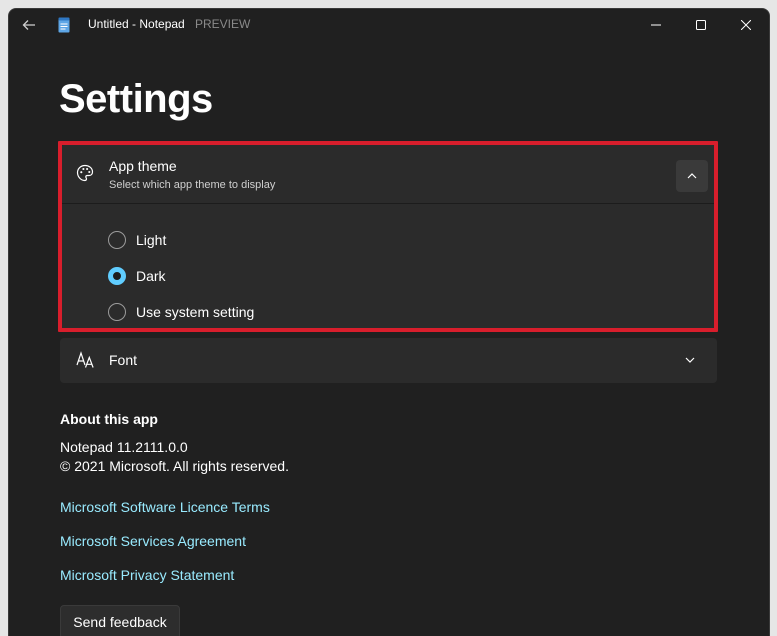  I want to click on chevron-up-icon, so click(692, 176).